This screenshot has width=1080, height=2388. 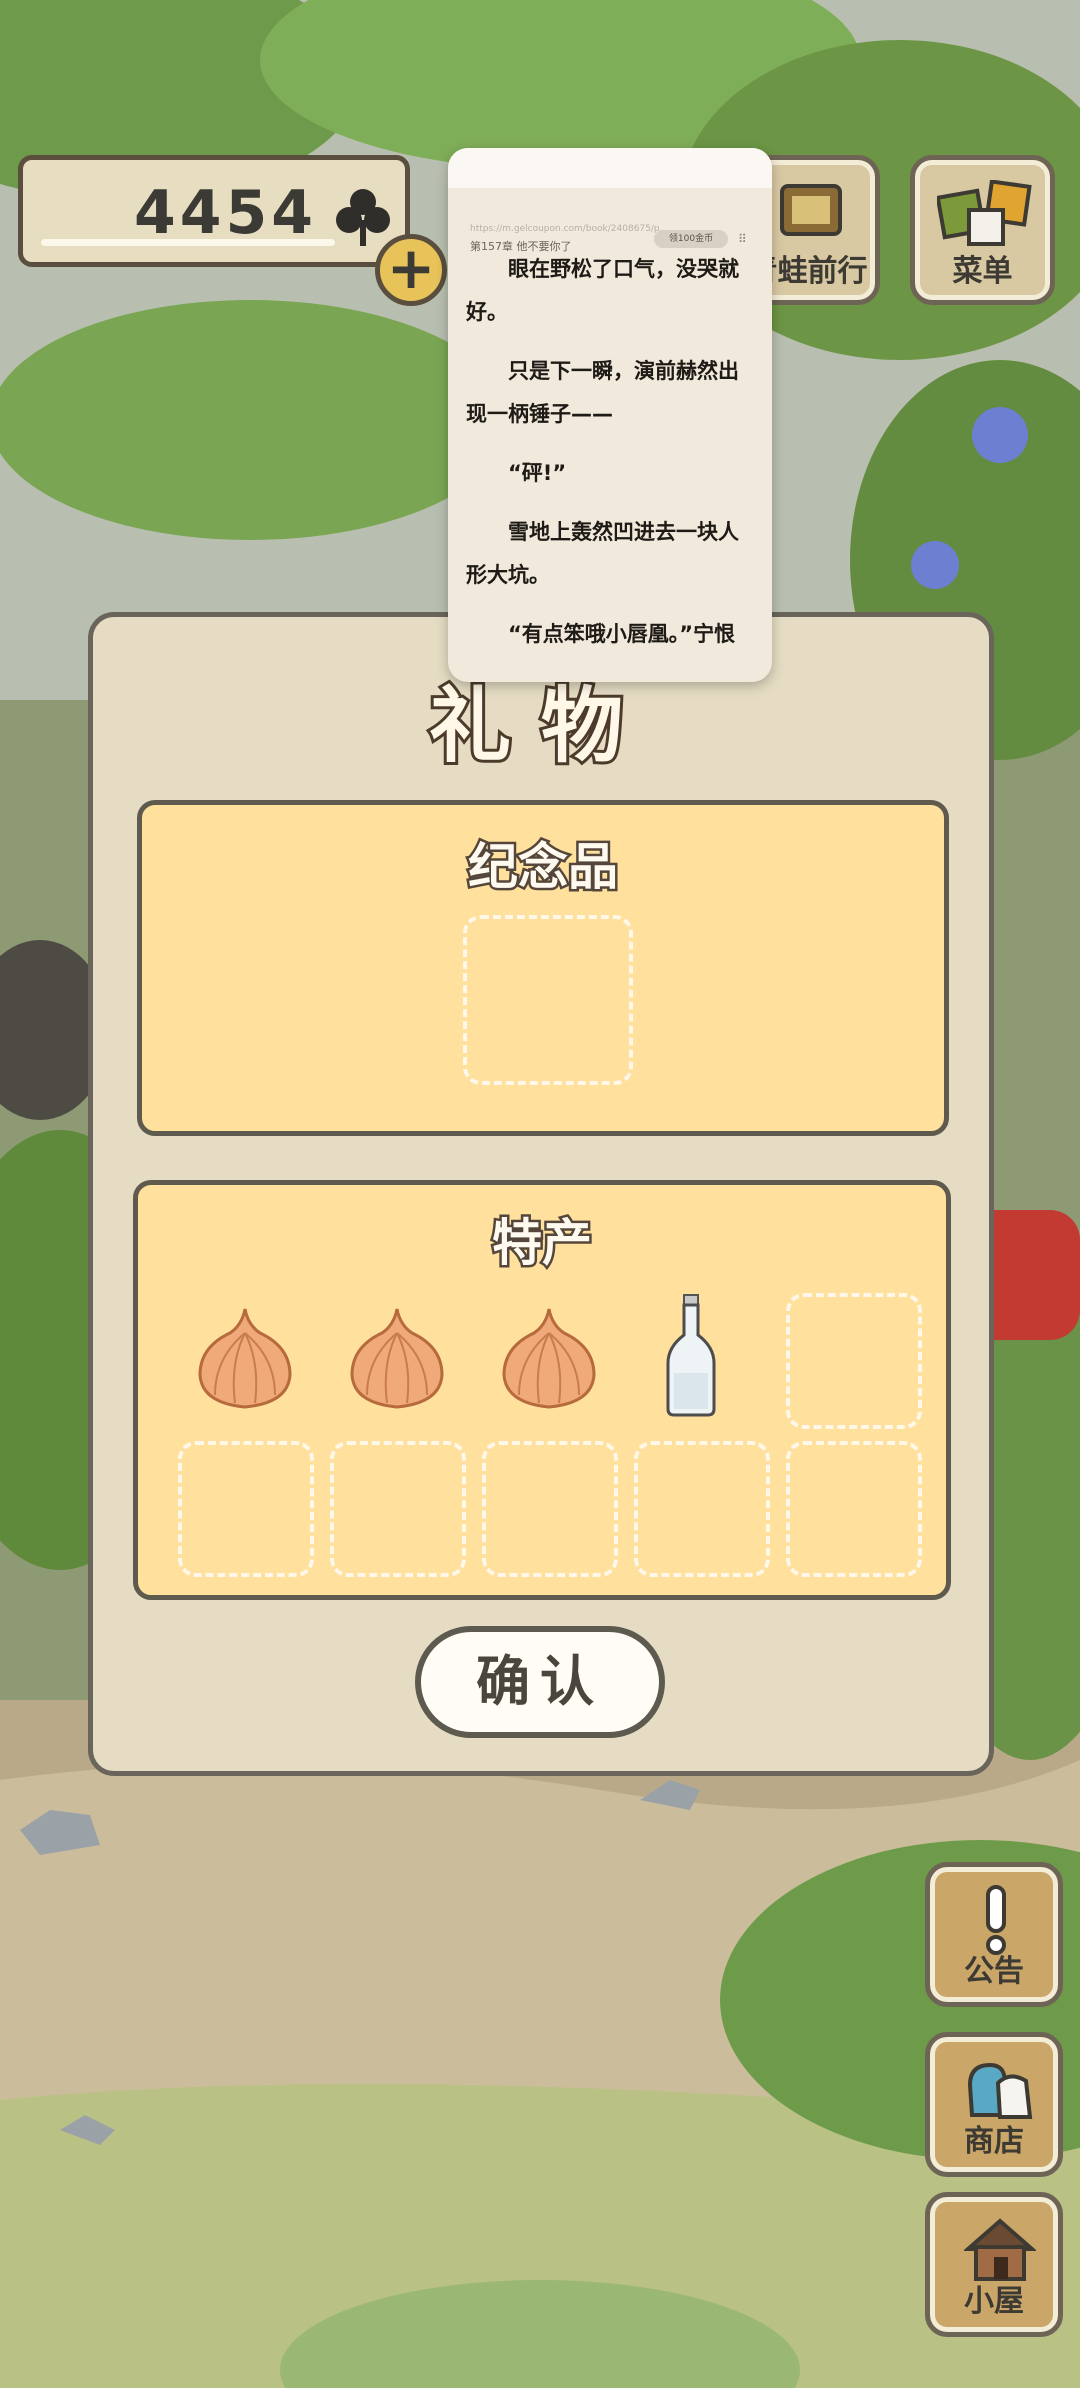 I want to click on souvenir-slot, so click(x=548, y=1000).